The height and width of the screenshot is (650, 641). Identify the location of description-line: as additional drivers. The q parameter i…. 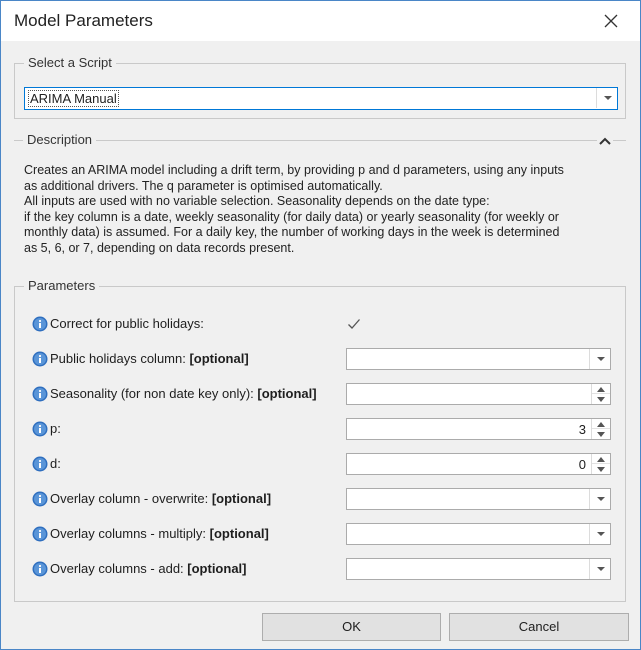
(203, 185).